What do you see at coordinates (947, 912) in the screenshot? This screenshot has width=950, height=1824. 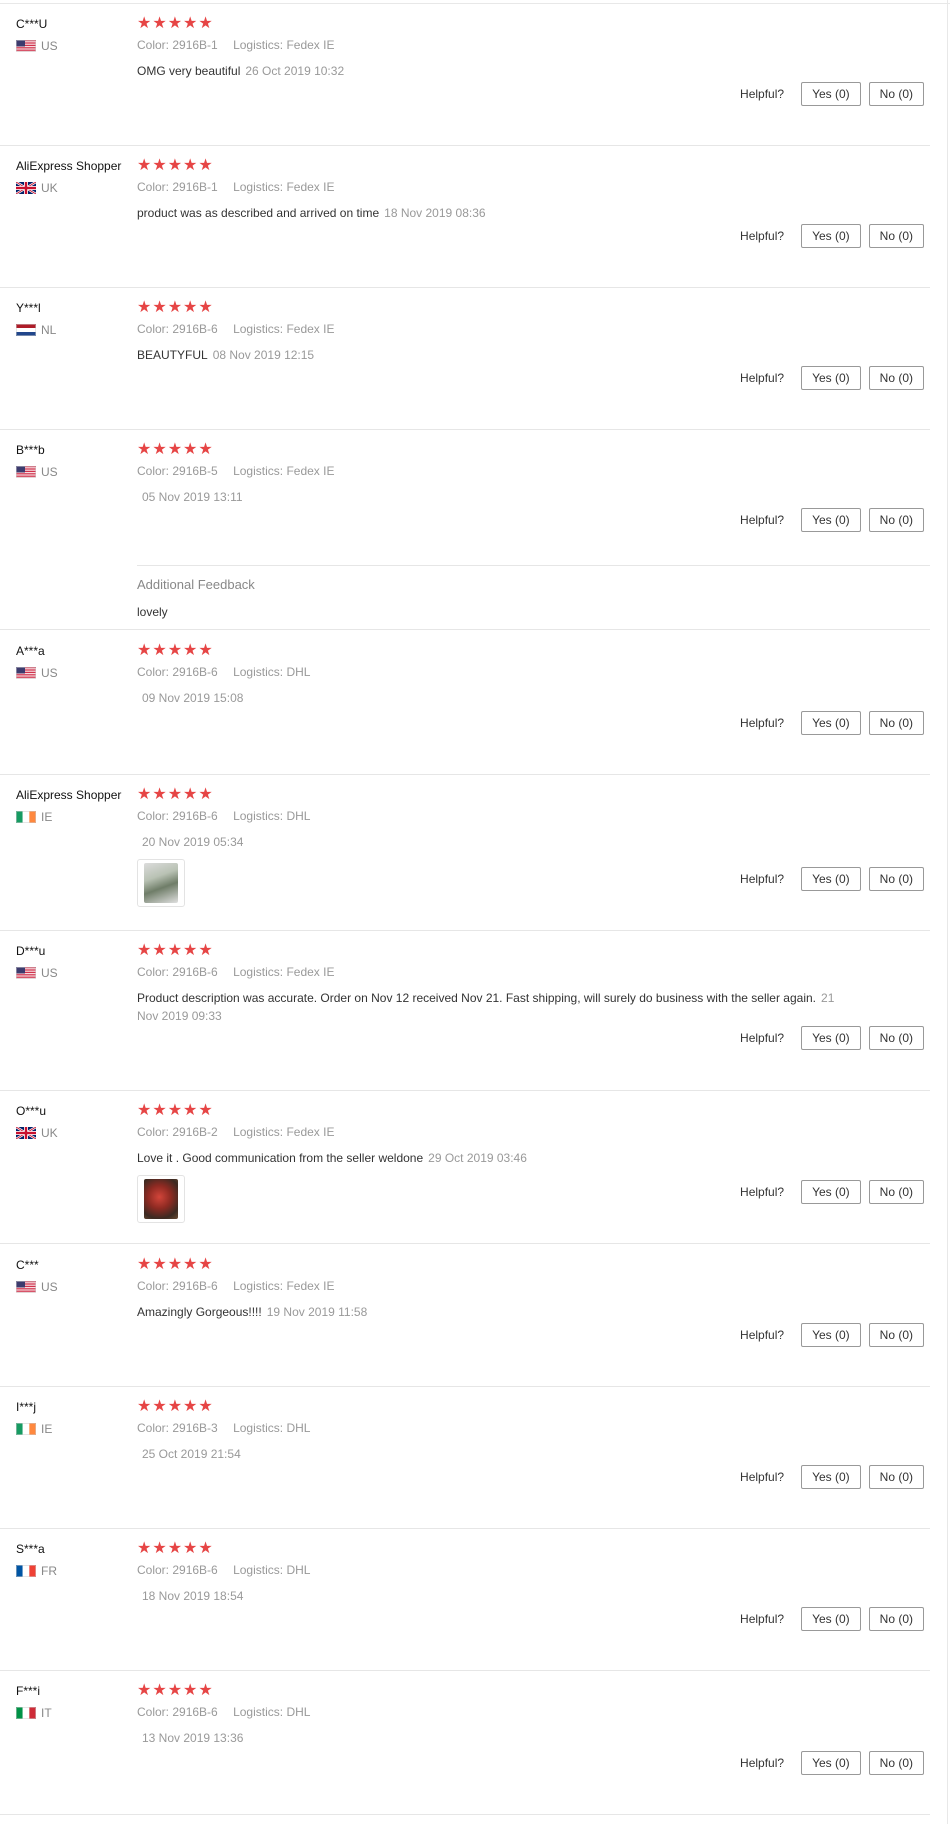 I see `right-divider` at bounding box center [947, 912].